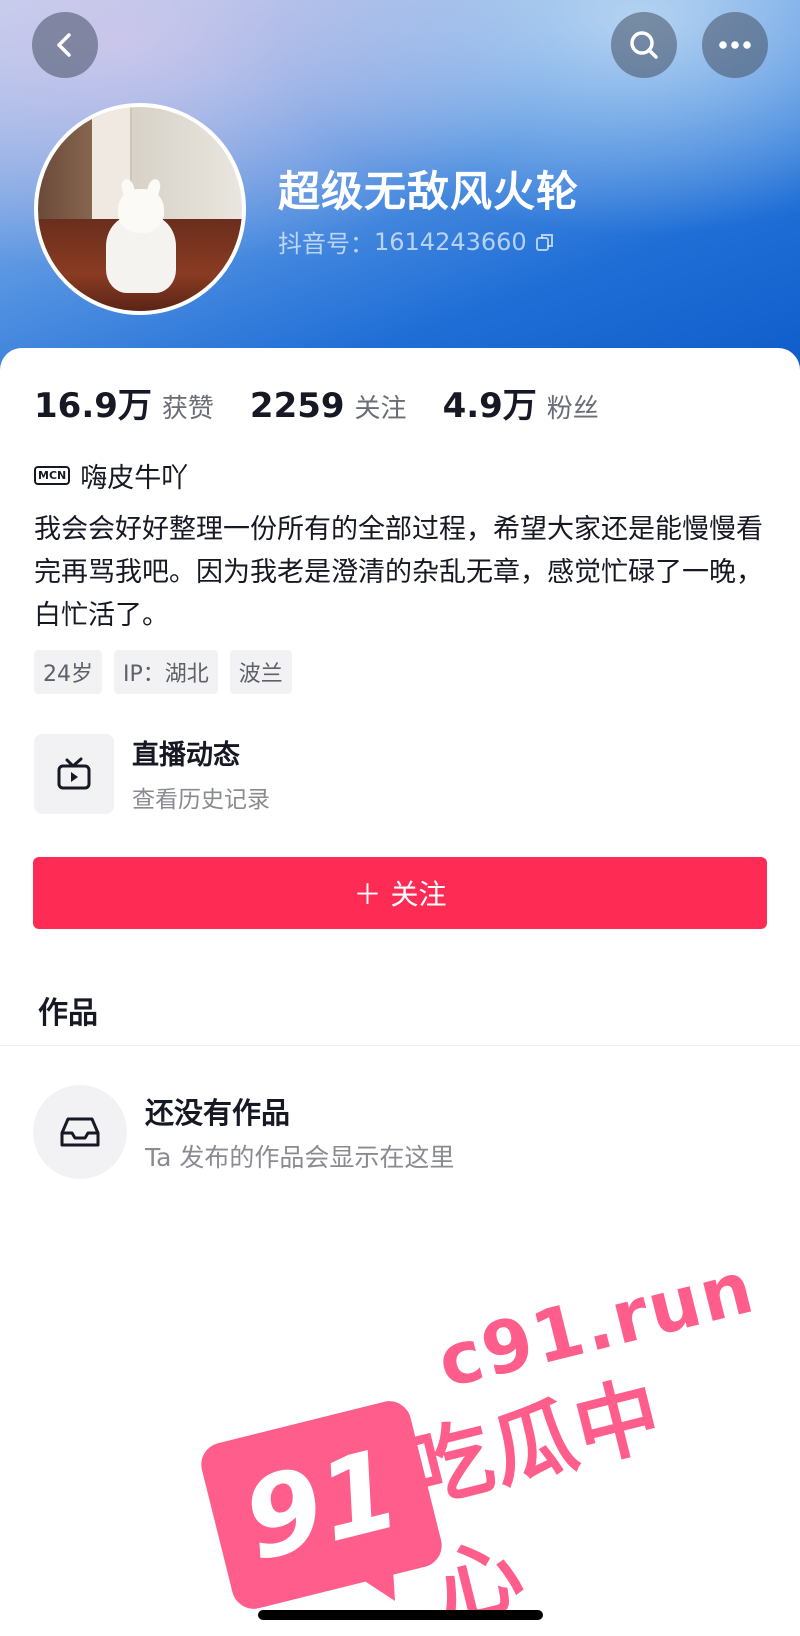 The height and width of the screenshot is (1636, 800). I want to click on mcn-name: 嗨皮牛吖, so click(134, 478).